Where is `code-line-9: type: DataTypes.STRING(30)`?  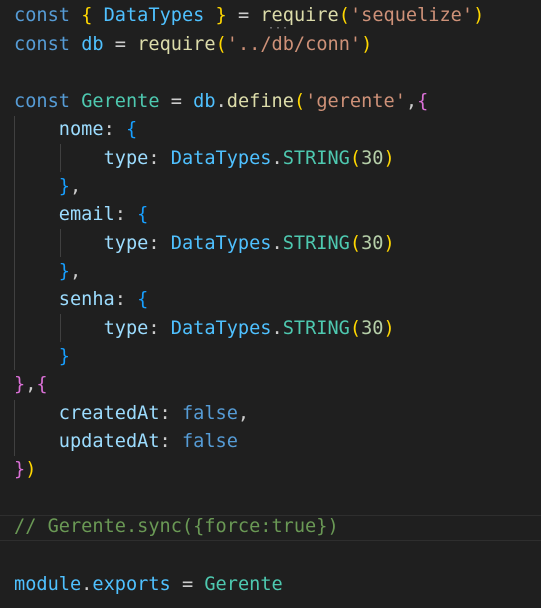
code-line-9: type: DataTypes.STRING(30) is located at coordinates (204, 244).